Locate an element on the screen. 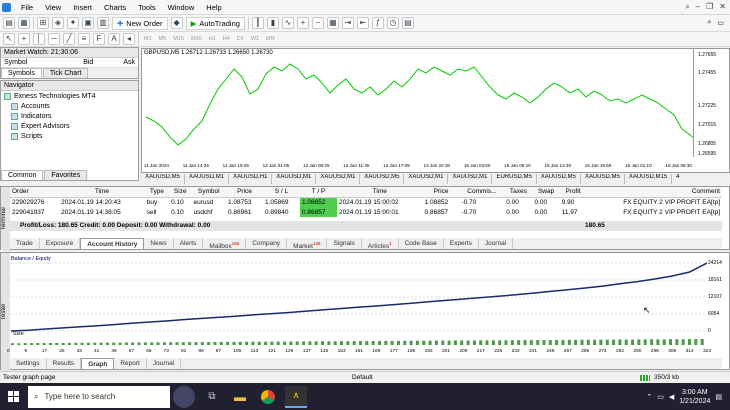 The width and height of the screenshot is (730, 410). tab-graph: Graph is located at coordinates (98, 363).